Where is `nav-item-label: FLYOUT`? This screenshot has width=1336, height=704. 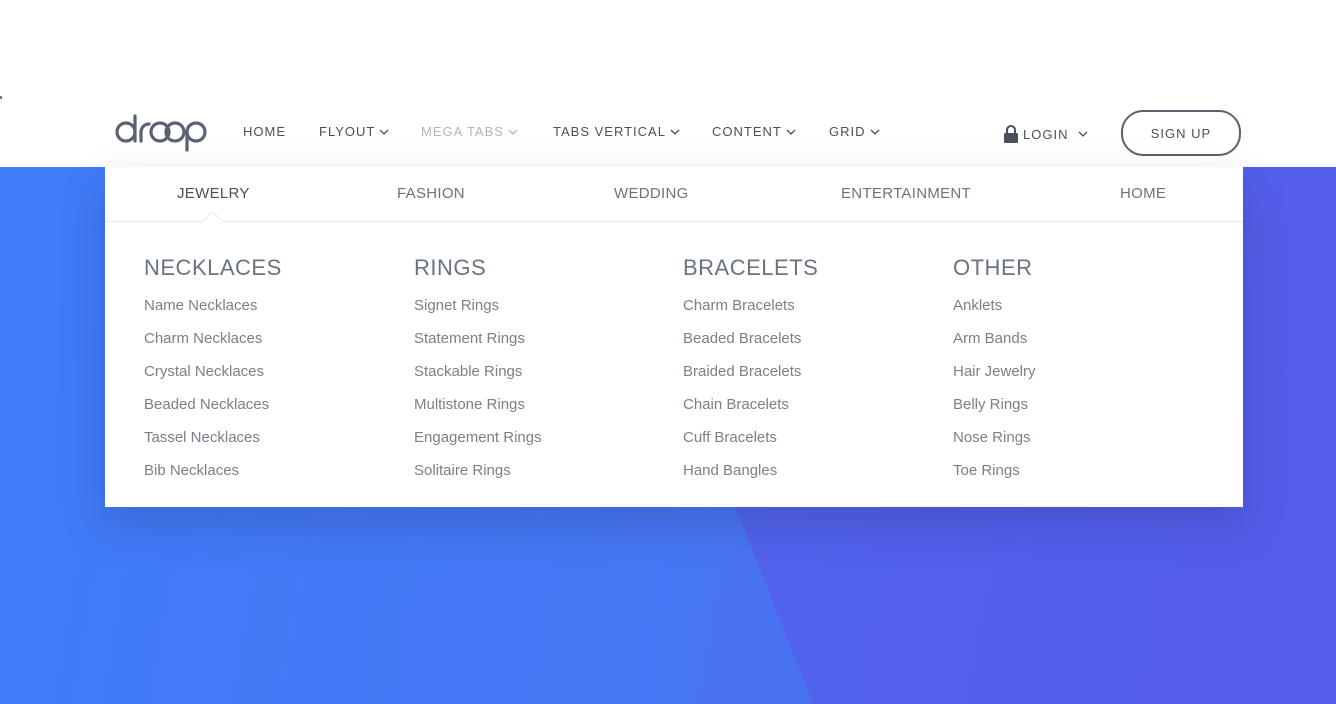
nav-item-label: FLYOUT is located at coordinates (347, 131).